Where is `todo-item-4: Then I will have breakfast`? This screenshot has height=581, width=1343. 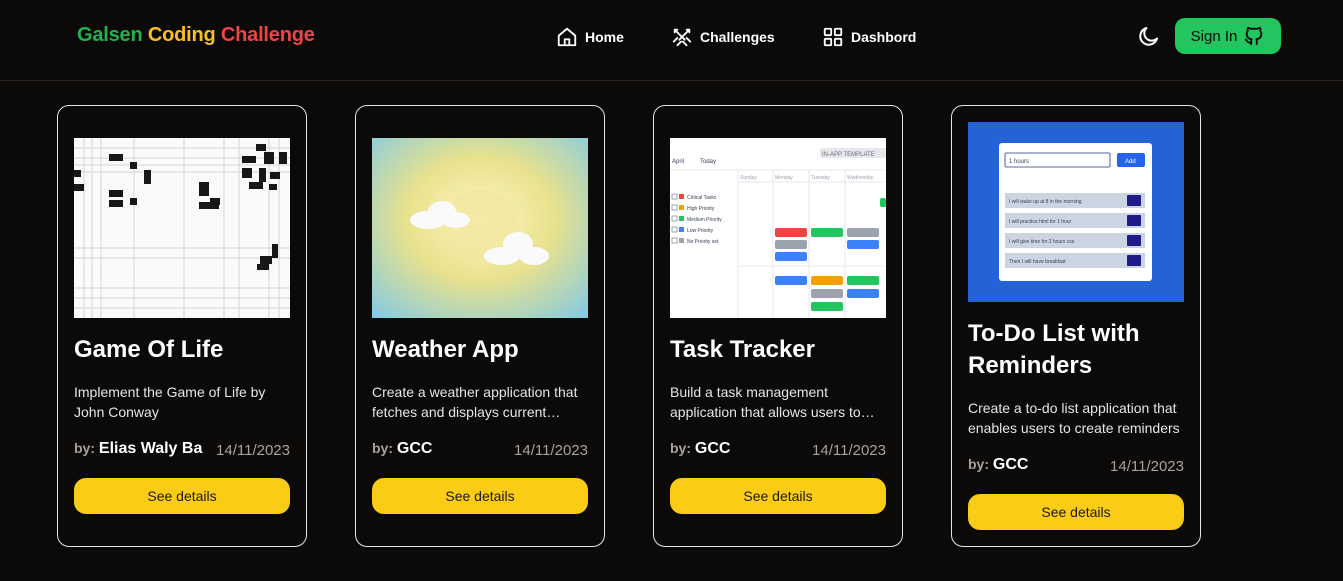
todo-item-4: Then I will have breakfast is located at coordinates (1037, 262).